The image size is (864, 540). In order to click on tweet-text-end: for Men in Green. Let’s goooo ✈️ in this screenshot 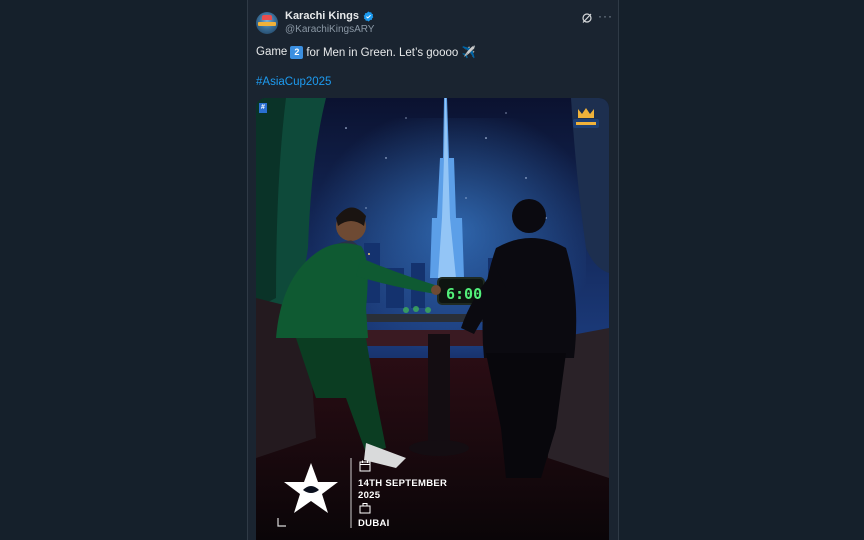, I will do `click(391, 53)`.